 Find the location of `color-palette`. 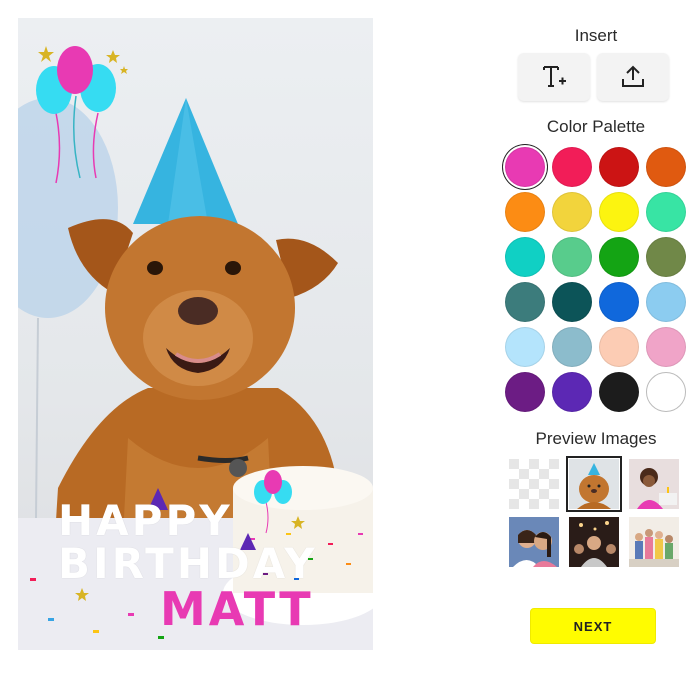

color-palette is located at coordinates (596, 279).